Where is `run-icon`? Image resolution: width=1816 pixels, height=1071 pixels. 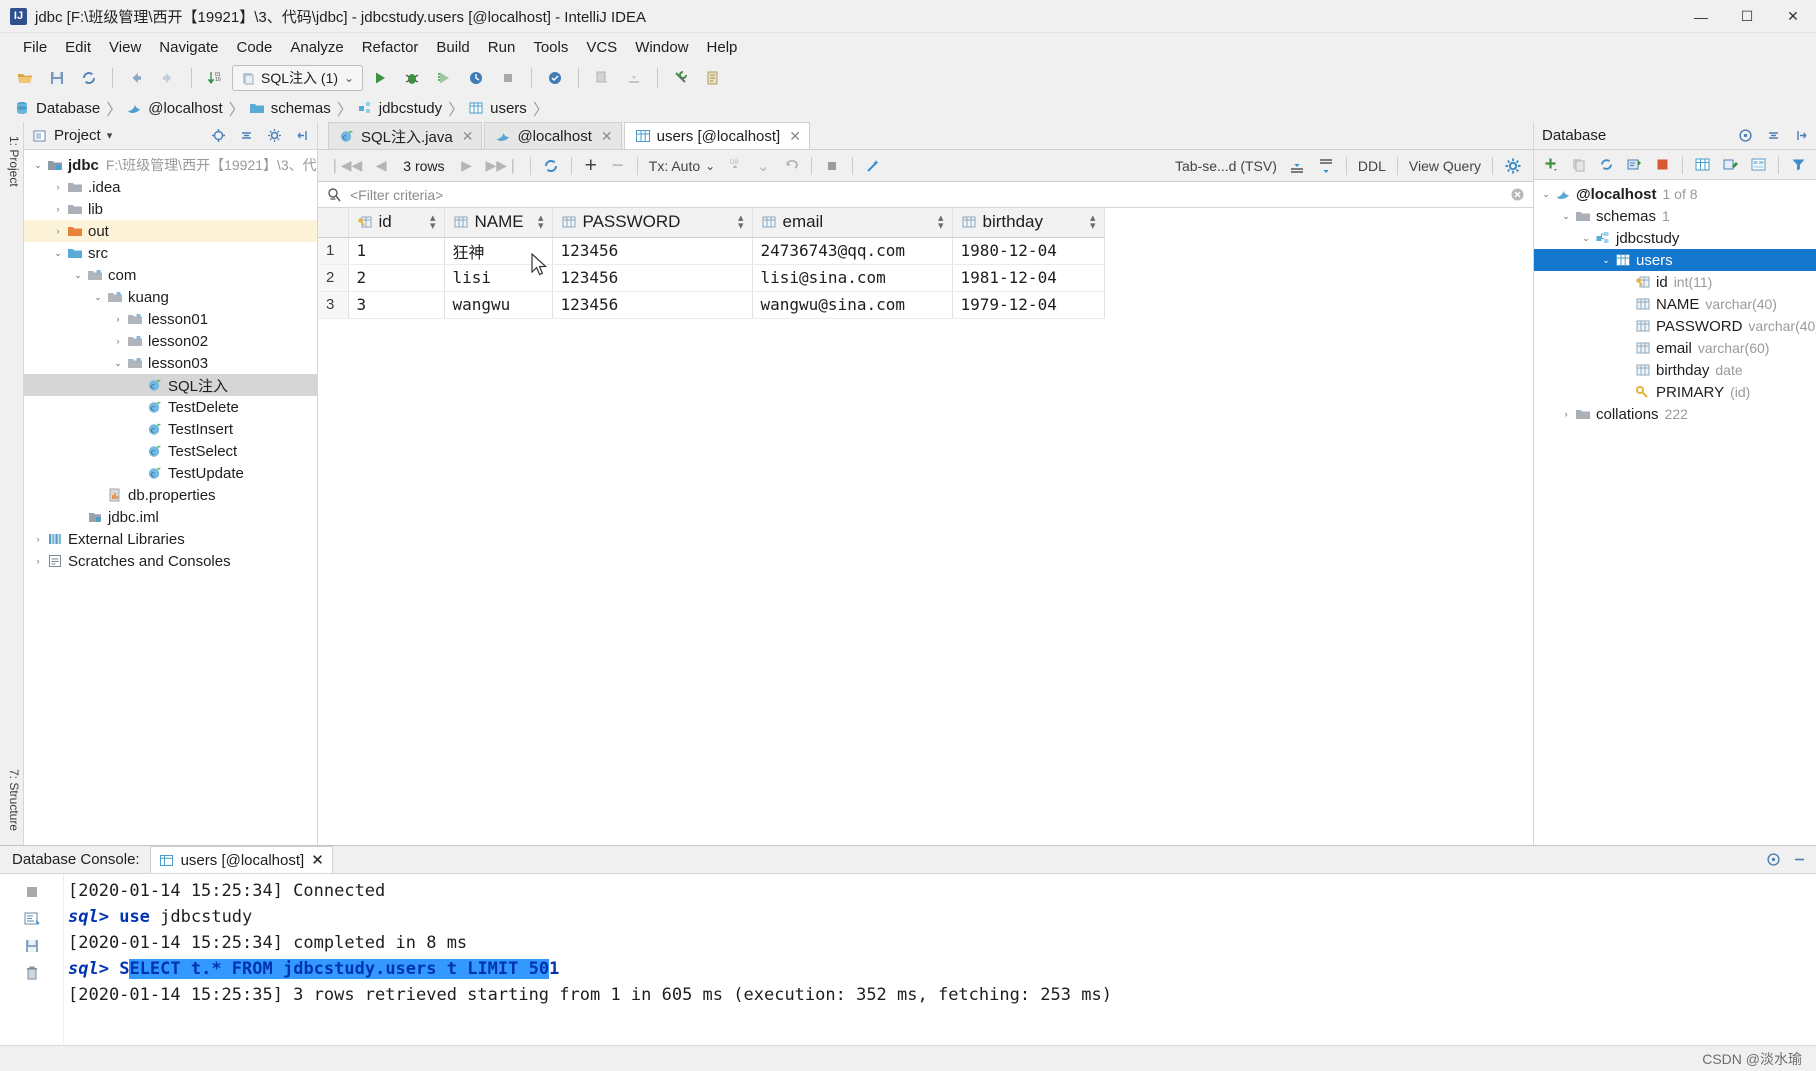 run-icon is located at coordinates (380, 78).